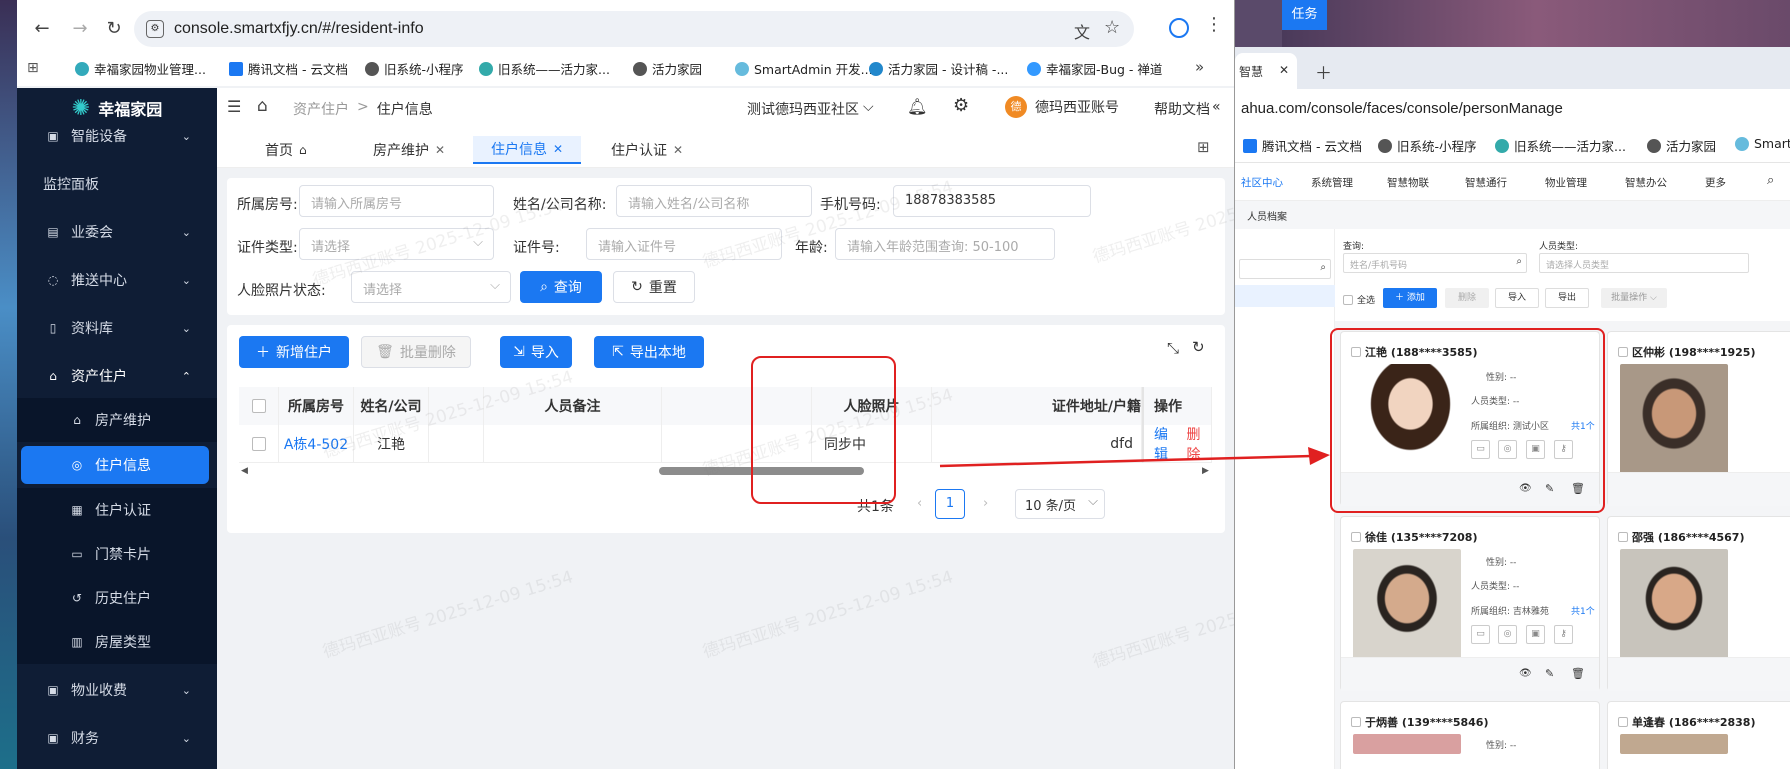 The image size is (1790, 769). I want to click on annotation-arrow, so click(1134, 457).